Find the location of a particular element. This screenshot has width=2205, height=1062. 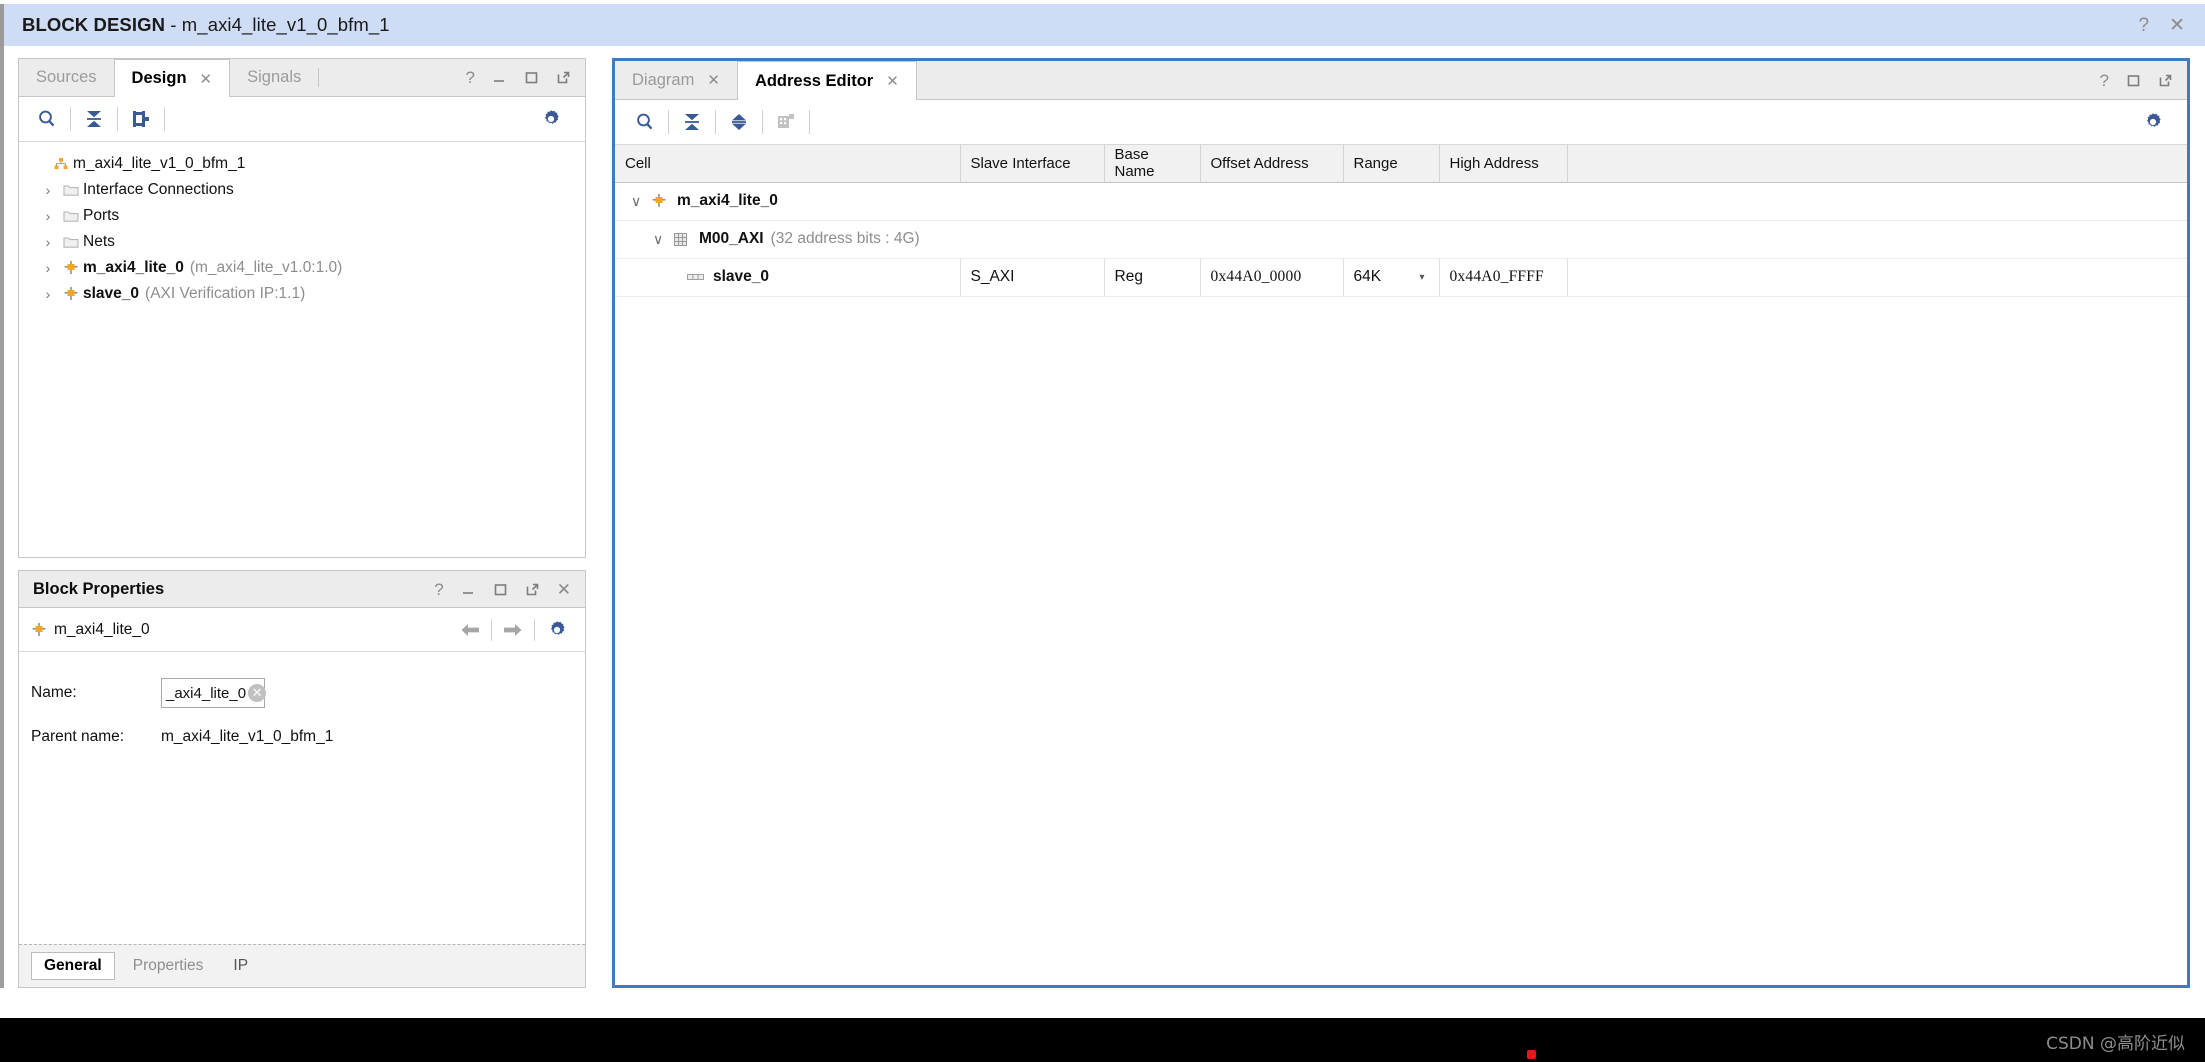

block-properties-tabstrip: General Properties IP is located at coordinates (302, 965).